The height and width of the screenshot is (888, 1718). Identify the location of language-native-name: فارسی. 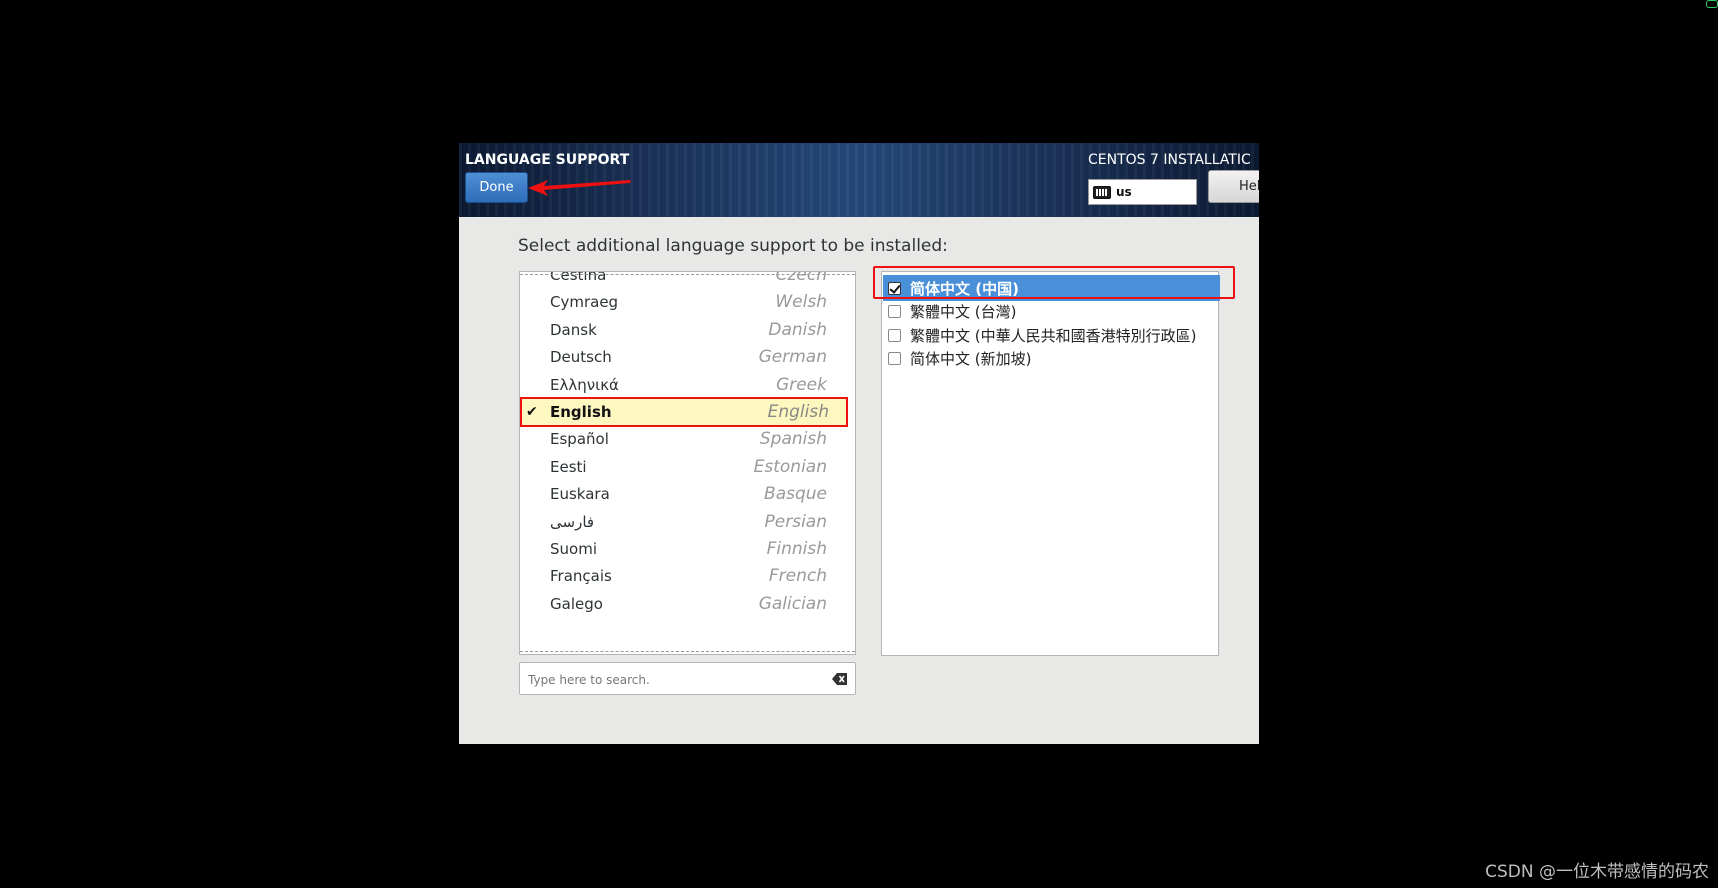
(572, 521).